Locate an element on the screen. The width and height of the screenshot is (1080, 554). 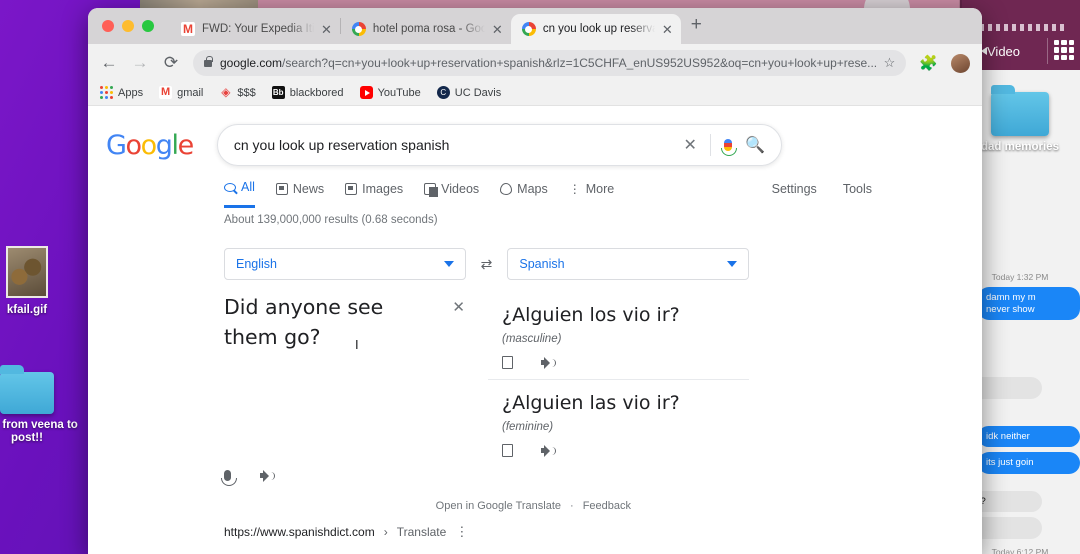
settings-button: Settings is located at coordinates (794, 189).